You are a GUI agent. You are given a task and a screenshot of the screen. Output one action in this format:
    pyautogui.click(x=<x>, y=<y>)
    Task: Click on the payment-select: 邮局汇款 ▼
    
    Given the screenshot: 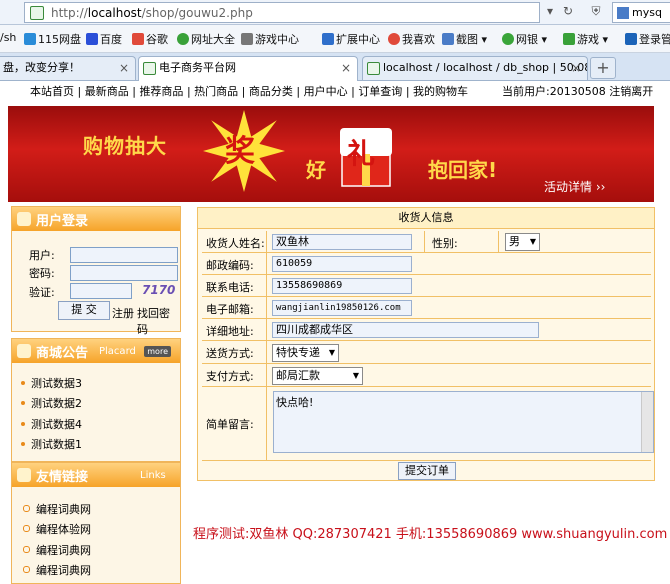 What is the action you would take?
    pyautogui.click(x=317, y=376)
    